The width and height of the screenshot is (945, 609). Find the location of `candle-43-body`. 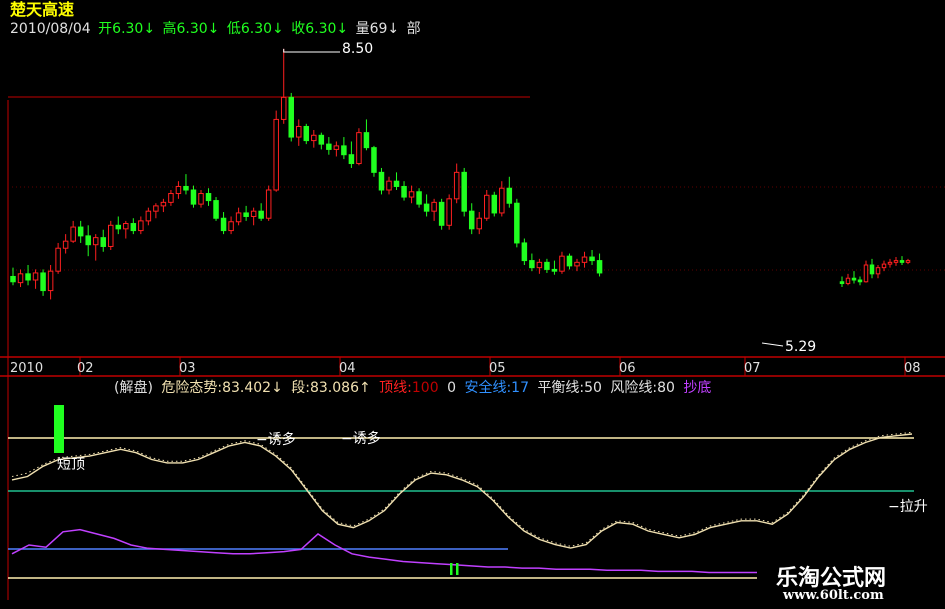

candle-43-body is located at coordinates (336, 147).